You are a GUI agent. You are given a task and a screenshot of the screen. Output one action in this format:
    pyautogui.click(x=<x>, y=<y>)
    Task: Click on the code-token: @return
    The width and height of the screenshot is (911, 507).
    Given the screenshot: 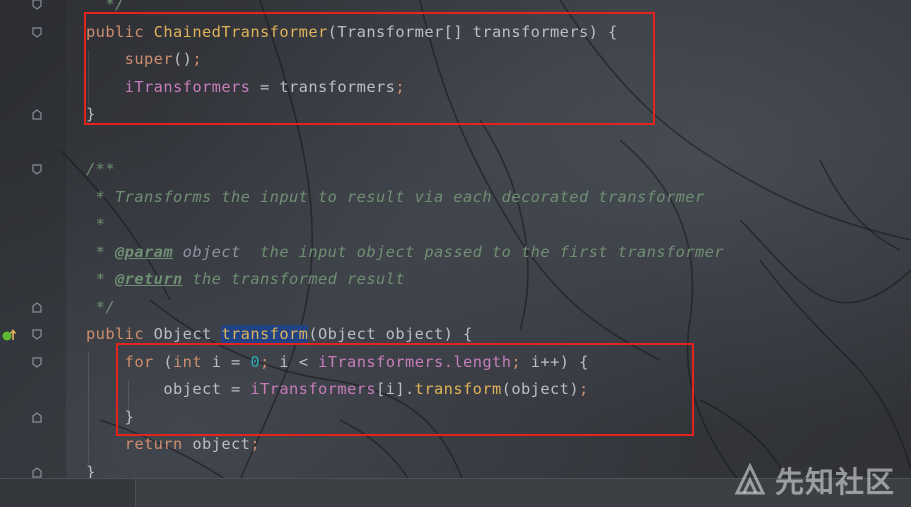 What is the action you would take?
    pyautogui.click(x=149, y=279)
    